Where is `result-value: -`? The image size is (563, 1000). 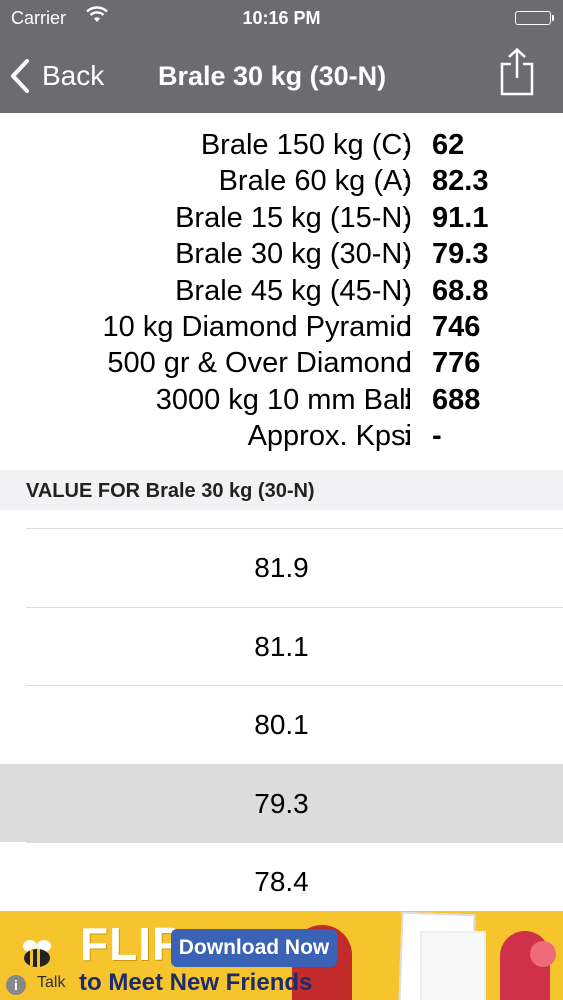 result-value: - is located at coordinates (437, 436).